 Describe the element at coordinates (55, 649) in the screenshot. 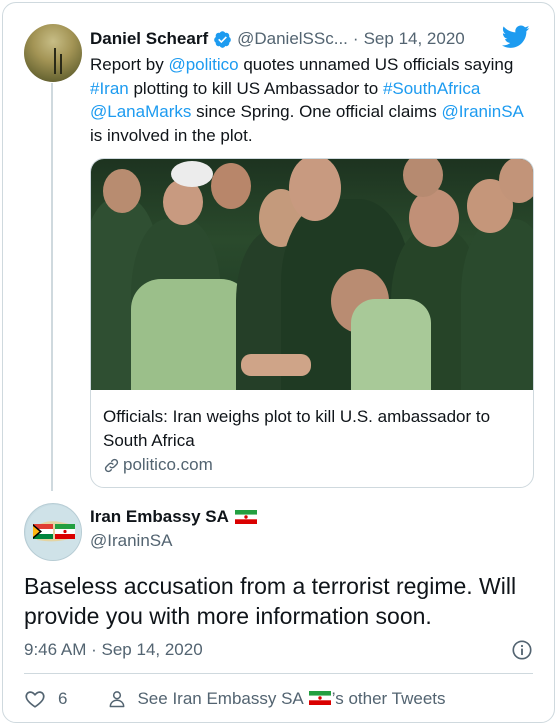

I see `tweet-time: 9:46 AM` at that location.